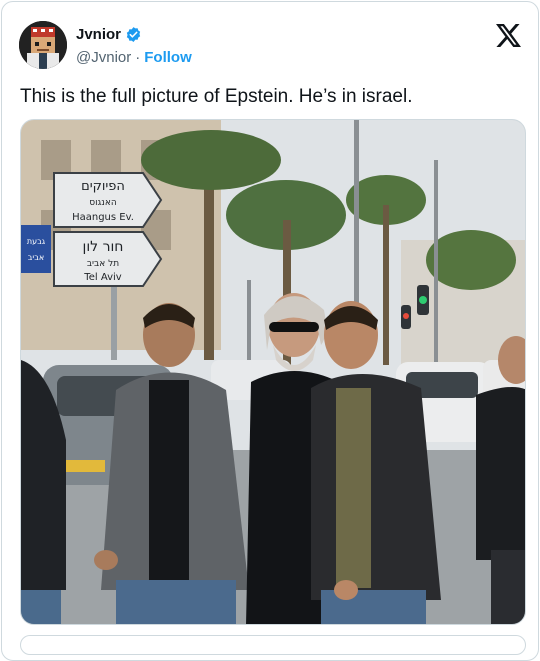 The image size is (540, 661). Describe the element at coordinates (102, 277) in the screenshot. I see `sign-bottom-line3: Tel Aviv` at that location.